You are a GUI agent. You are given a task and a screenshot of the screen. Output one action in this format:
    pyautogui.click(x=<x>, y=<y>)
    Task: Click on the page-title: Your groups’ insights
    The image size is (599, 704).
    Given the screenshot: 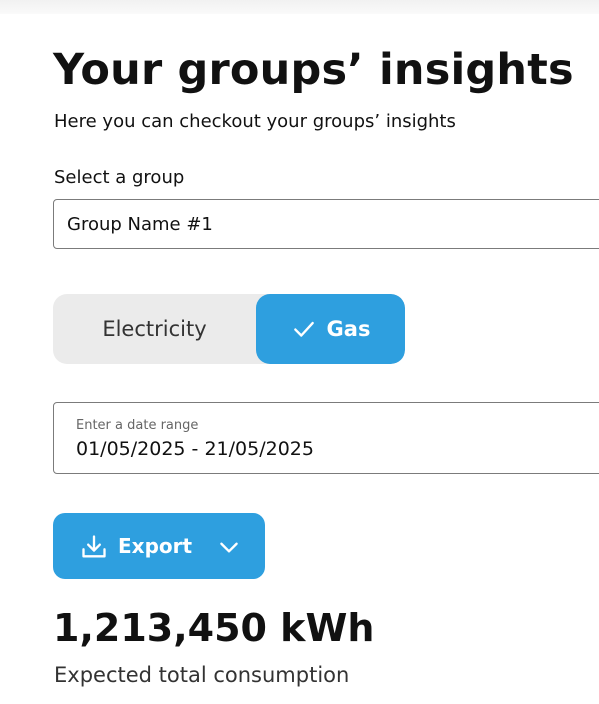 What is the action you would take?
    pyautogui.click(x=313, y=70)
    